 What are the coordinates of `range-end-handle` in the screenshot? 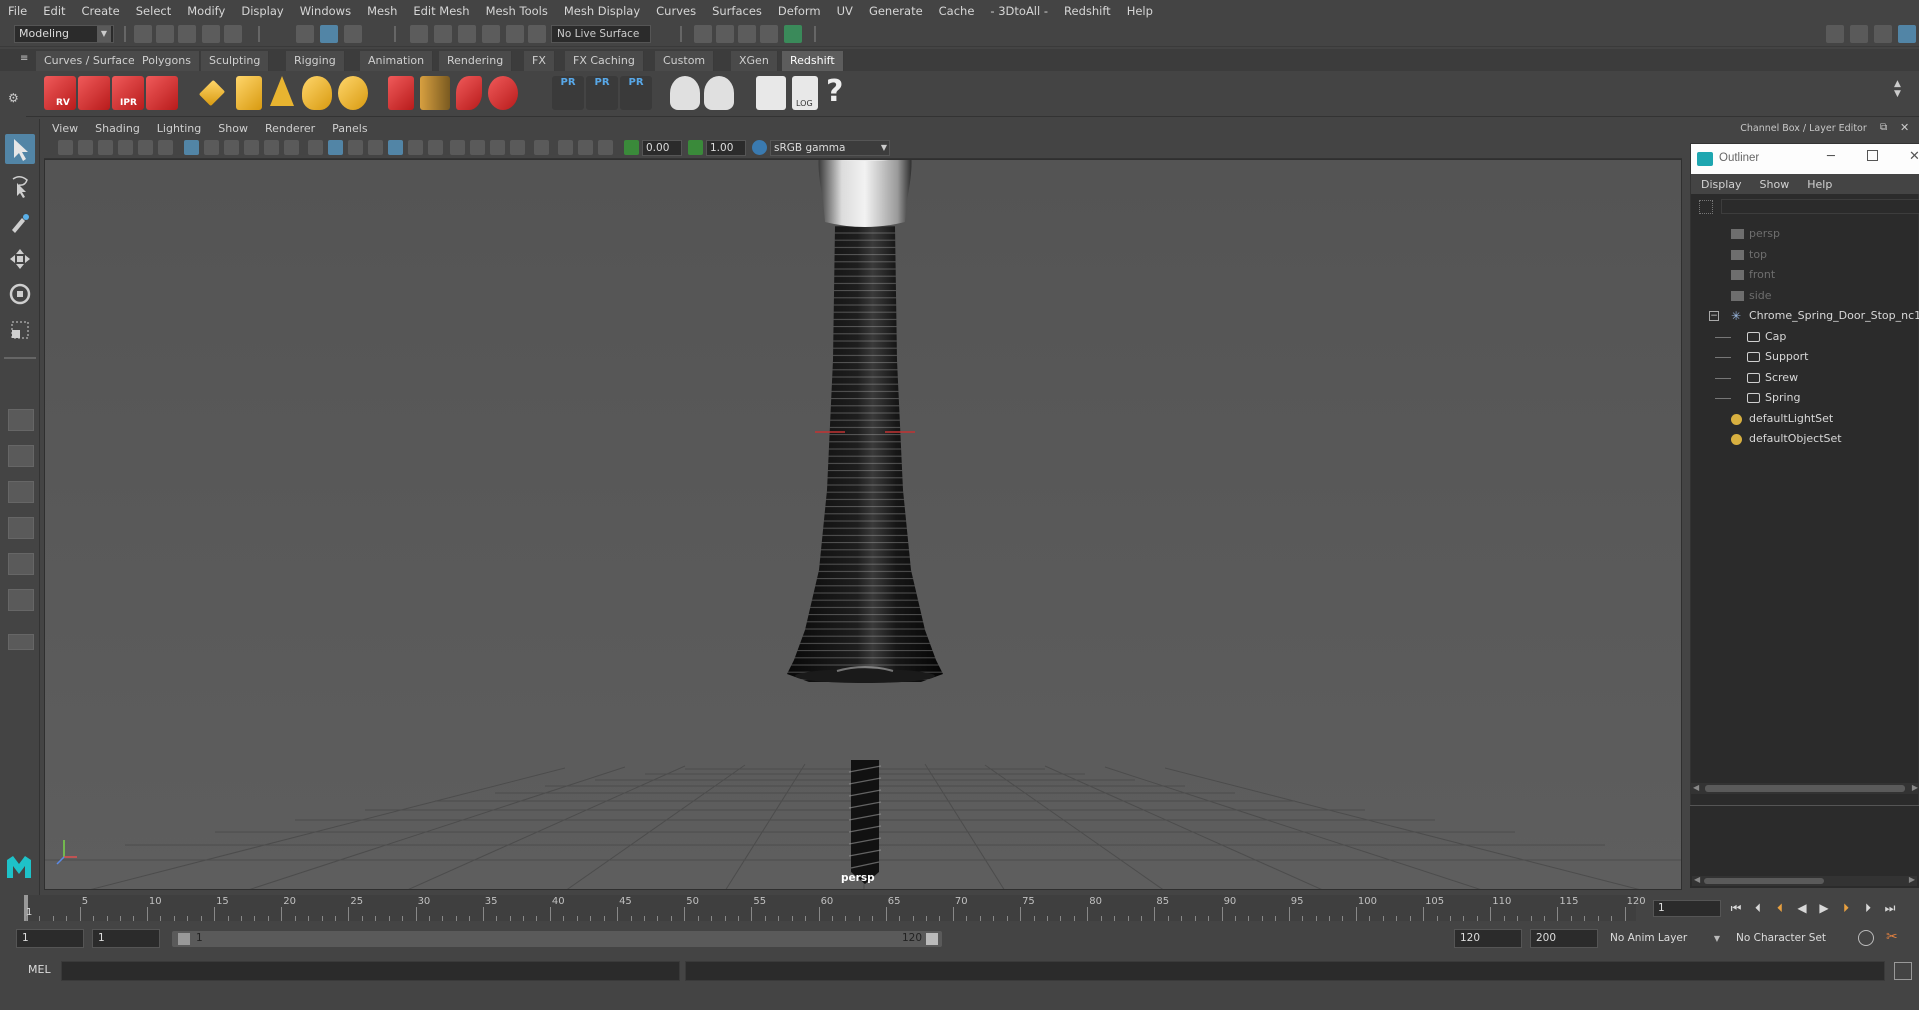 It's located at (932, 939).